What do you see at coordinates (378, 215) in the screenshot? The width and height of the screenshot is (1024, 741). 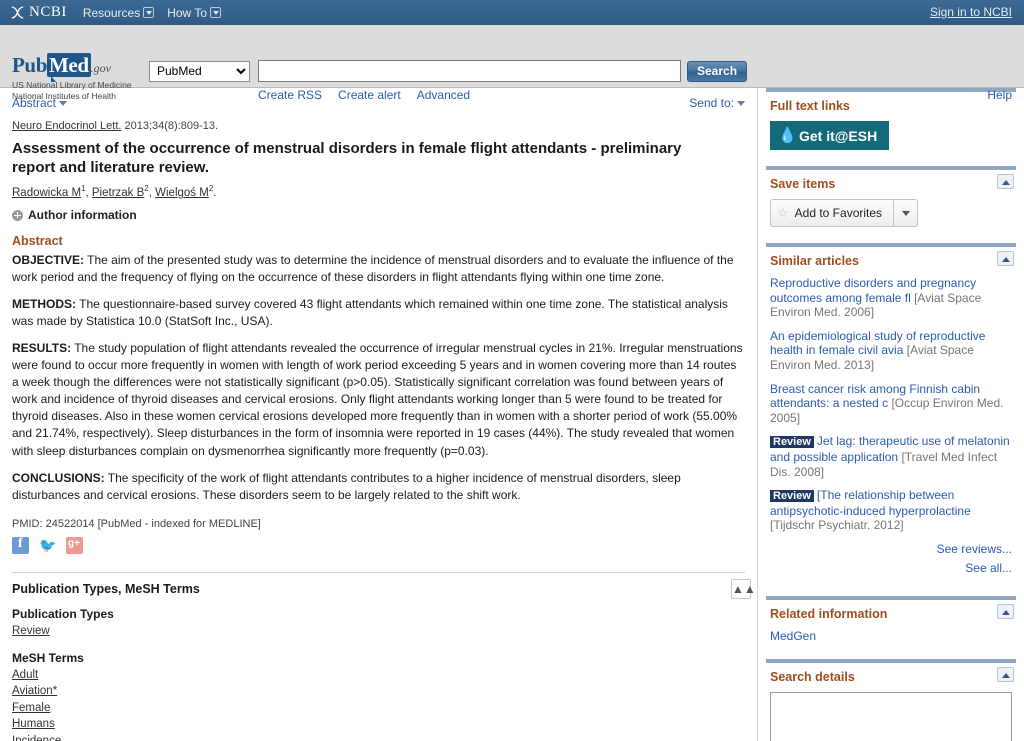 I see `author-information-toggle: Author information` at bounding box center [378, 215].